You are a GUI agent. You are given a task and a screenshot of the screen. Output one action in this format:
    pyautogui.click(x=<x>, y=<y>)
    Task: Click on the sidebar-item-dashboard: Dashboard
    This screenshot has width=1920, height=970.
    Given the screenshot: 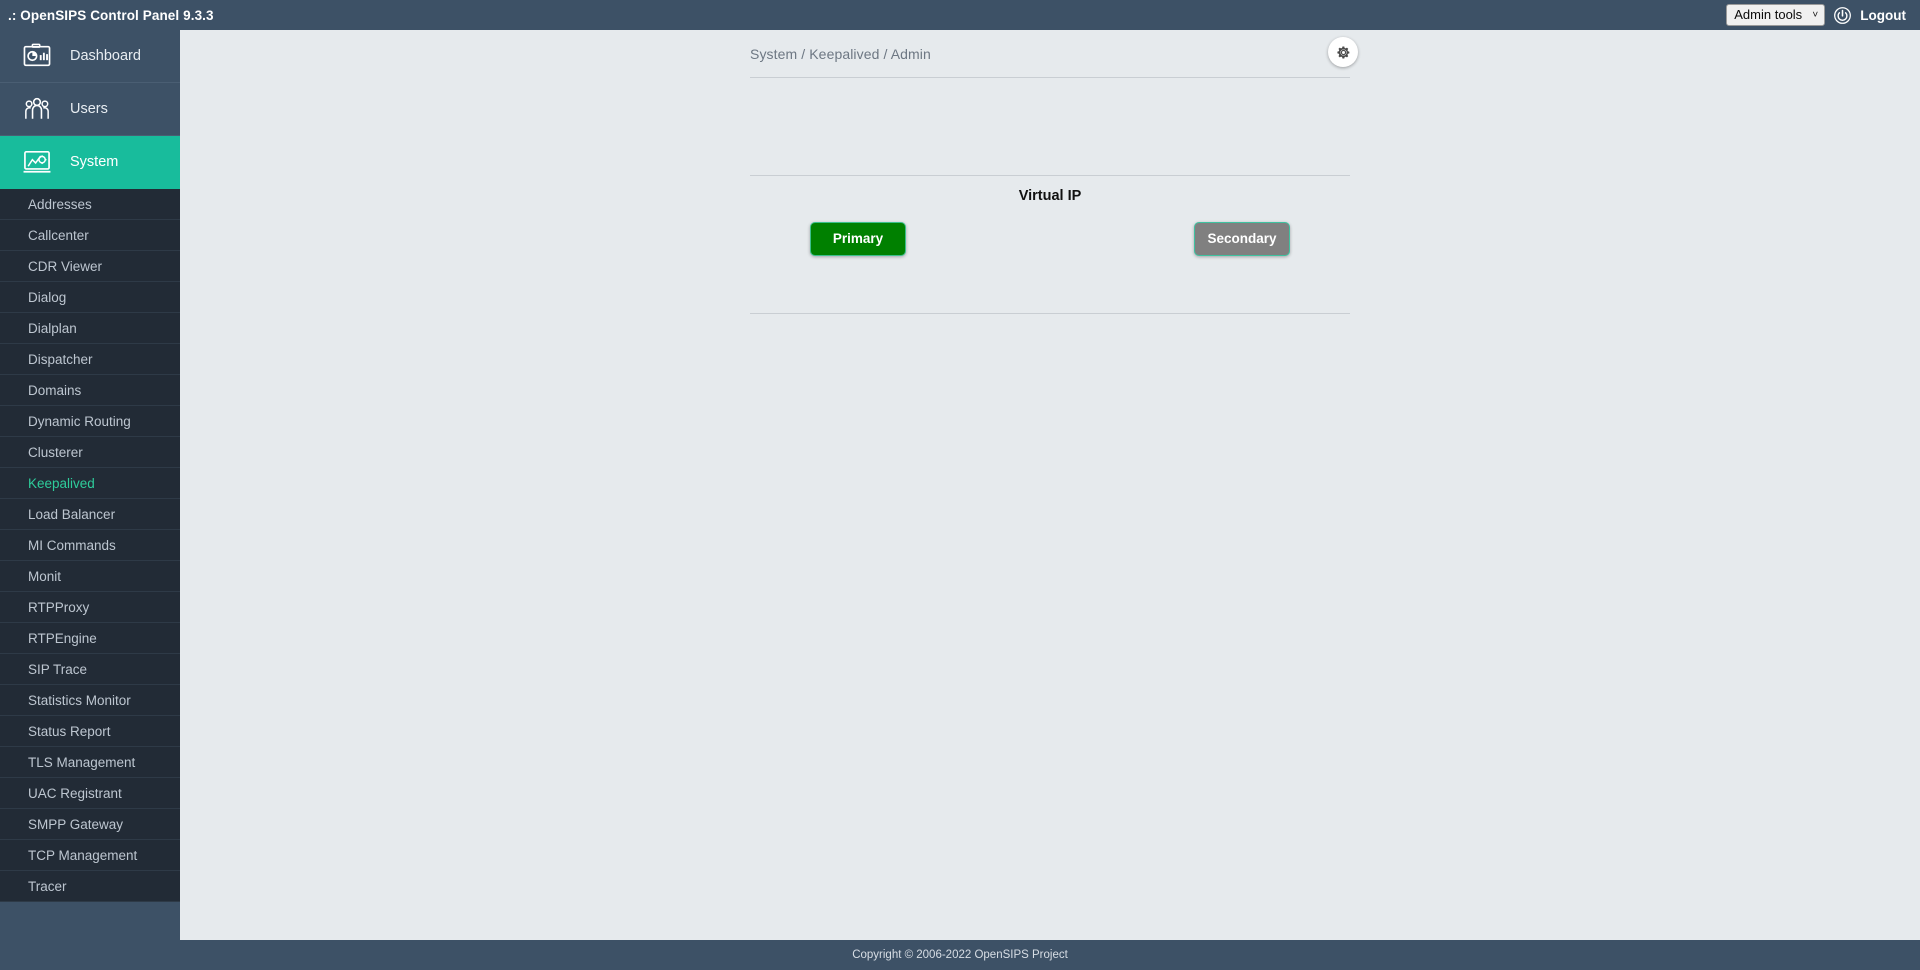 What is the action you would take?
    pyautogui.click(x=90, y=56)
    